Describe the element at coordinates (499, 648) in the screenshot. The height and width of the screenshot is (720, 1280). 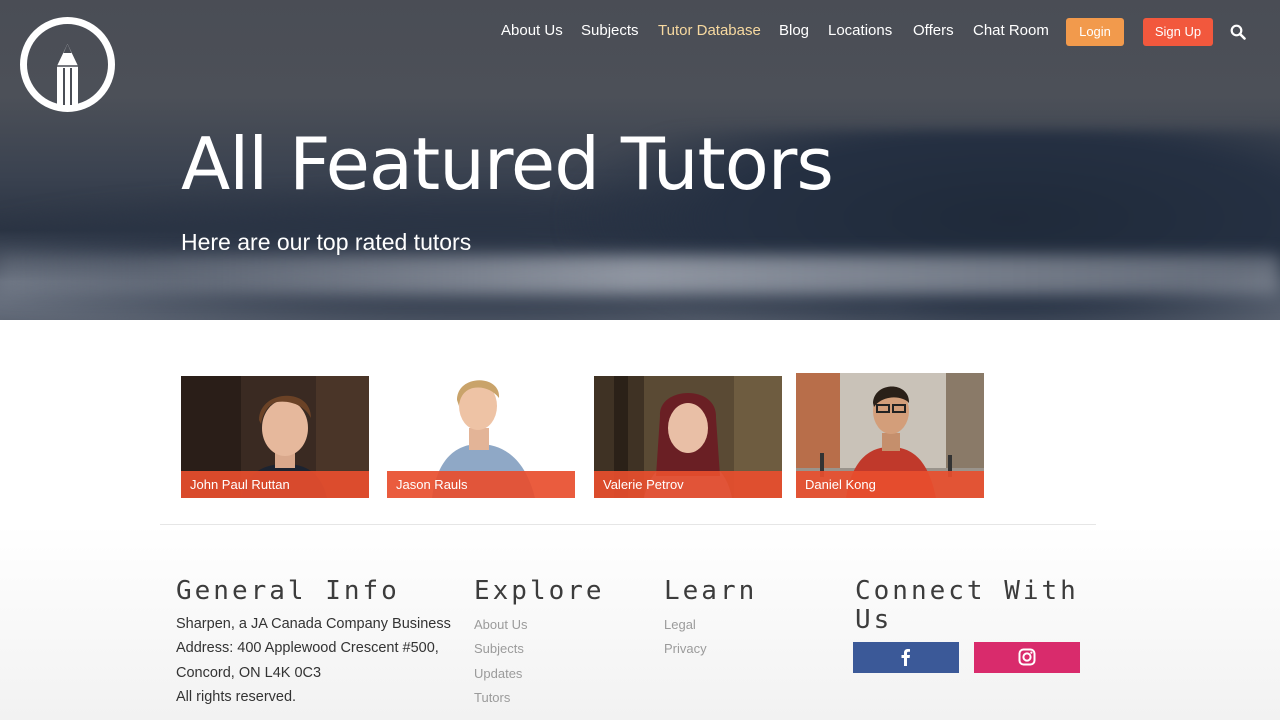
I see `footer-link-subjects: Subjects` at that location.